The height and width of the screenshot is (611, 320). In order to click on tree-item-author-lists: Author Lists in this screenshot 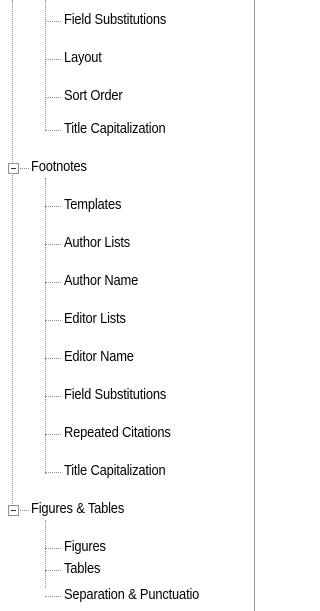, I will do `click(127, 244)`.